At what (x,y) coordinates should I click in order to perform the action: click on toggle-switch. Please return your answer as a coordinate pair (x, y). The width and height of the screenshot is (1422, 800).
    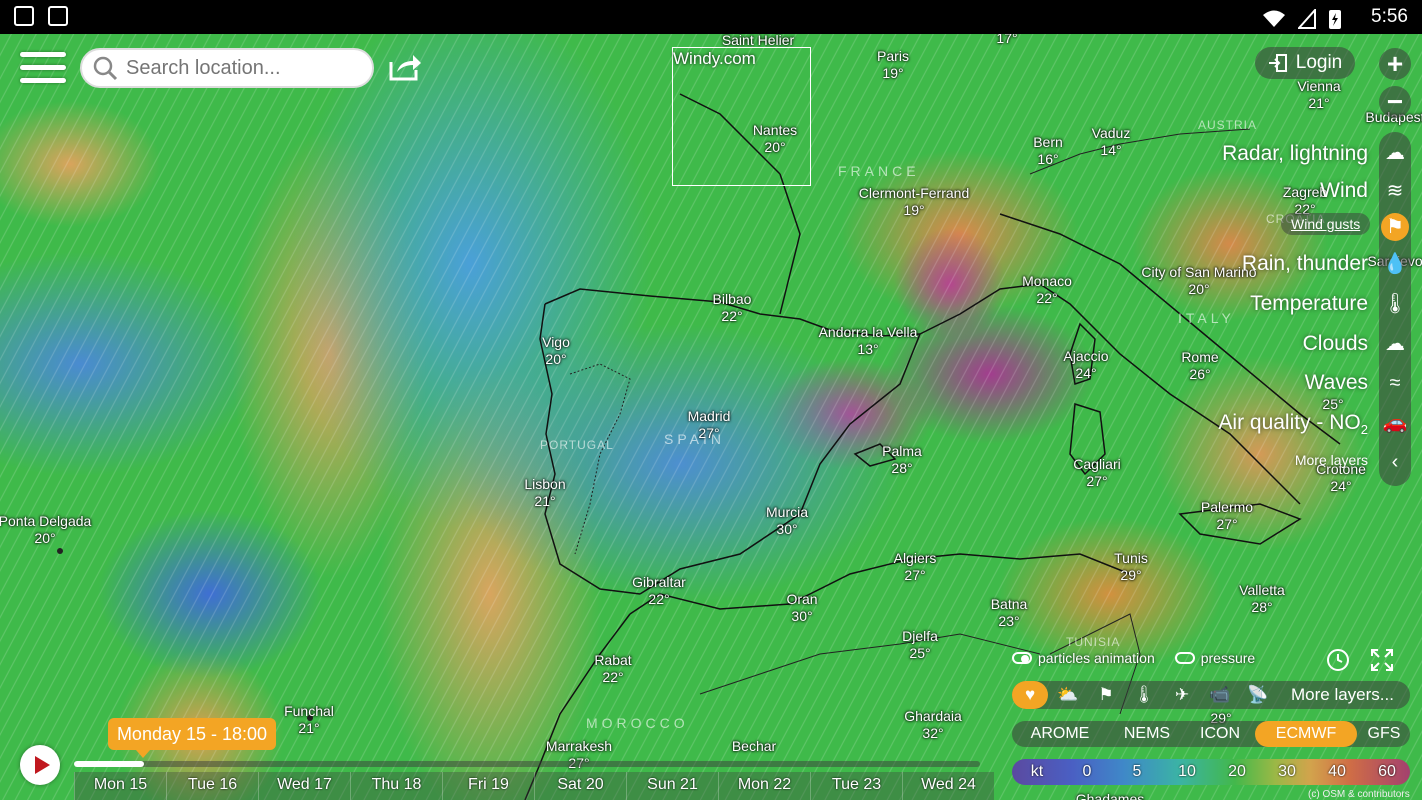
    Looking at the image, I should click on (1022, 658).